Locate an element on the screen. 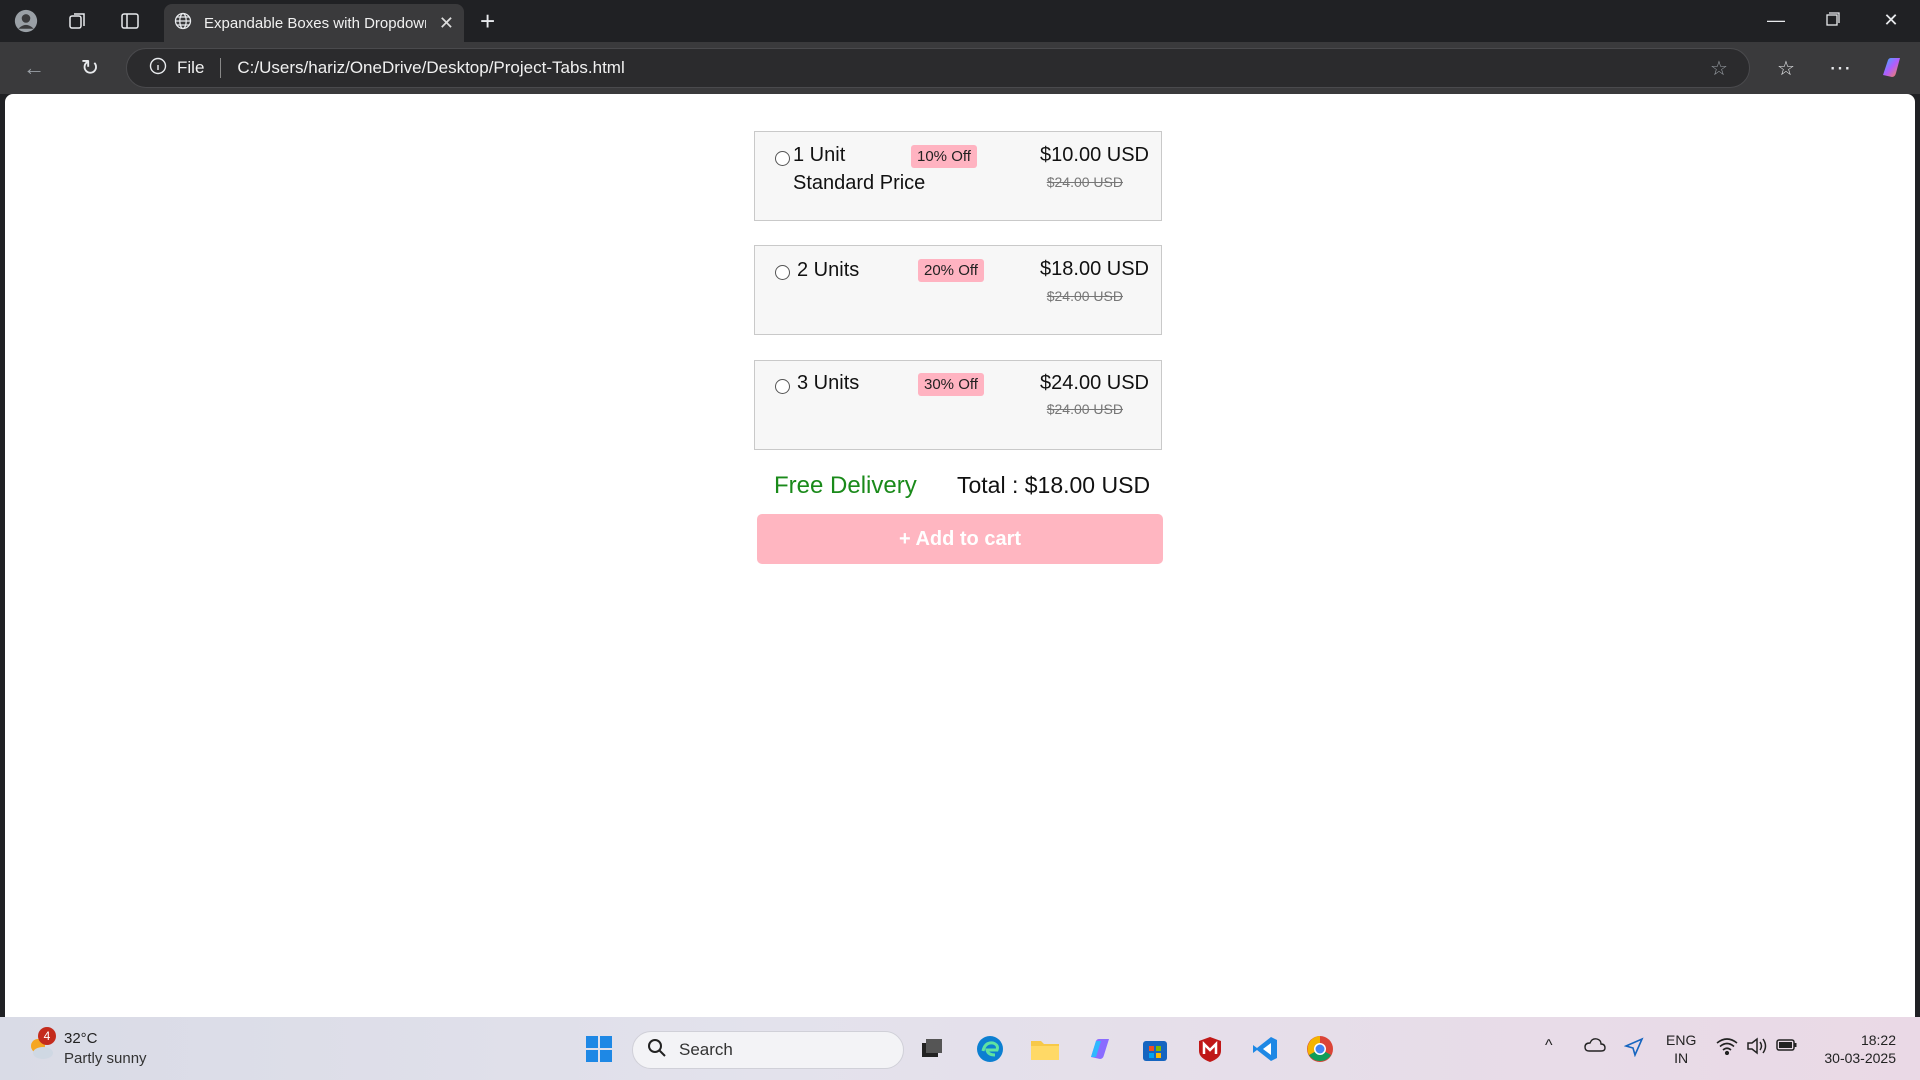 The width and height of the screenshot is (1920, 1080). windows-start-icon is located at coordinates (599, 1049).